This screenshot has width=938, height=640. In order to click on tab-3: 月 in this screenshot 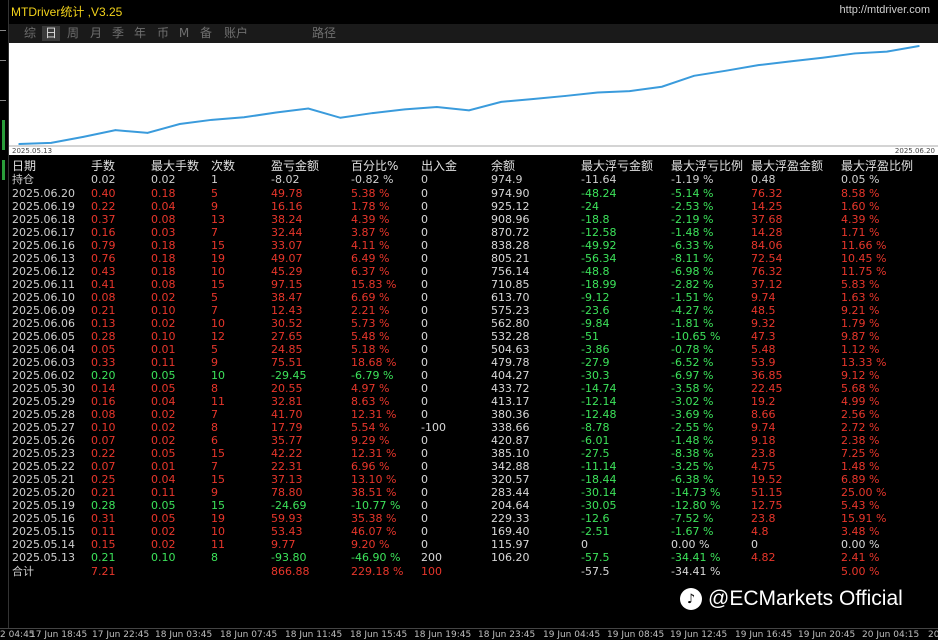, I will do `click(96, 33)`.